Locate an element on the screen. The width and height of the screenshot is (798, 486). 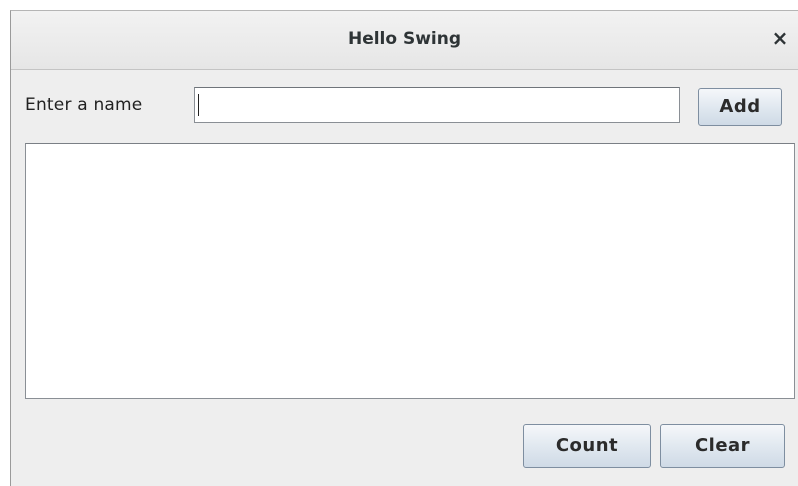
add-button: Add is located at coordinates (740, 107).